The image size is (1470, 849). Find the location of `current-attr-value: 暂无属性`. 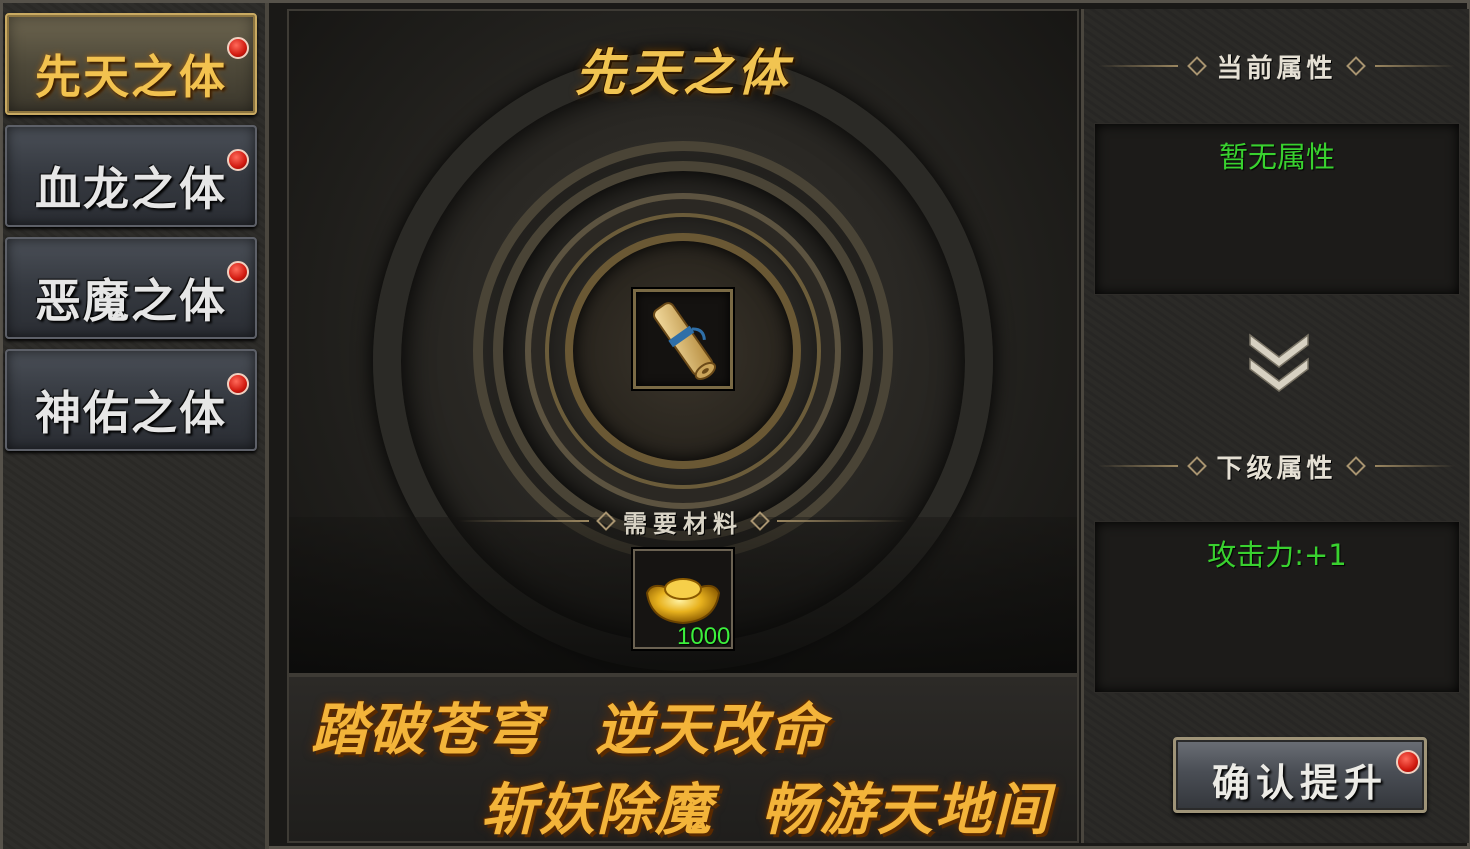

current-attr-value: 暂无属性 is located at coordinates (1276, 157).